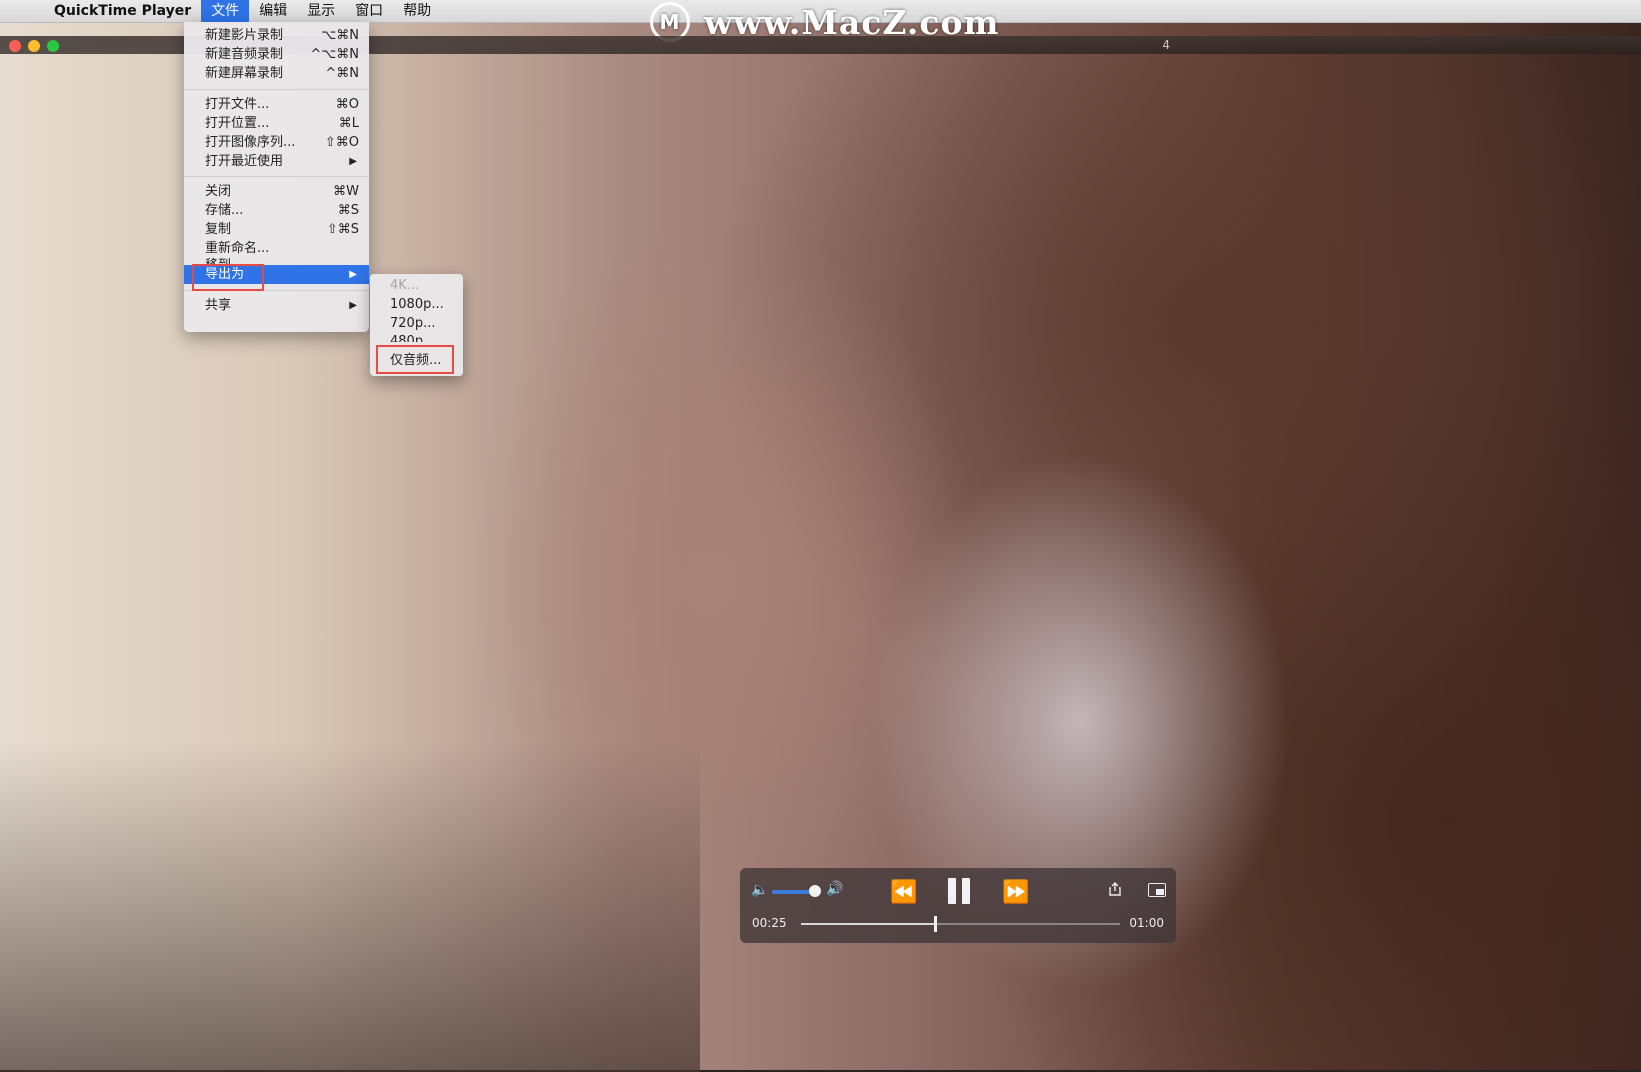 Image resolution: width=1641 pixels, height=1072 pixels. I want to click on timeline-progress, so click(868, 924).